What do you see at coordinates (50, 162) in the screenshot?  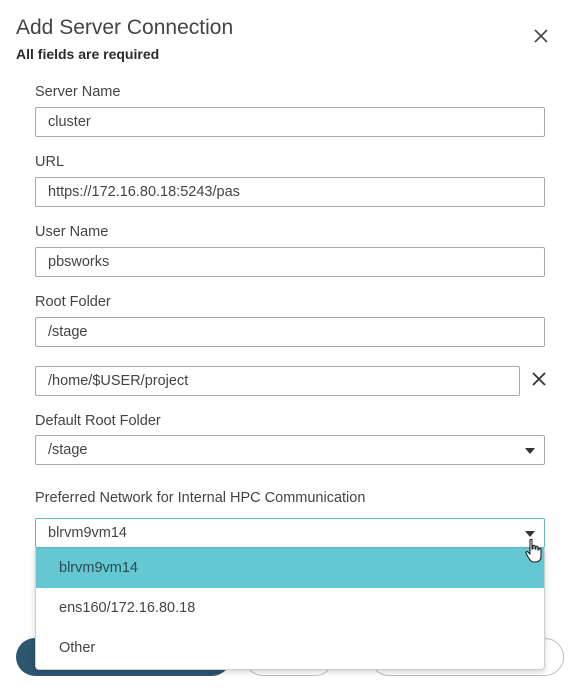 I see `url-label: URL` at bounding box center [50, 162].